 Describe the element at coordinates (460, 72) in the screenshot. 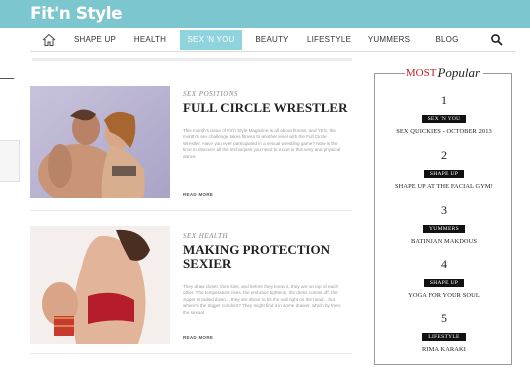

I see `popular-label: Popular` at that location.